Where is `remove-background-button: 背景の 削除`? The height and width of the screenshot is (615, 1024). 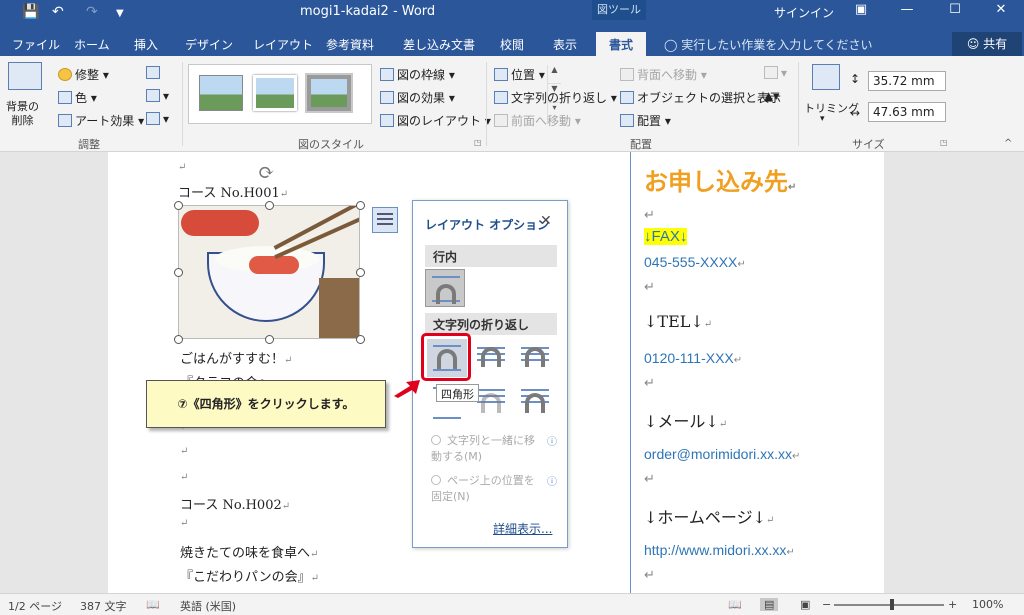 remove-background-button: 背景の 削除 is located at coordinates (22, 114).